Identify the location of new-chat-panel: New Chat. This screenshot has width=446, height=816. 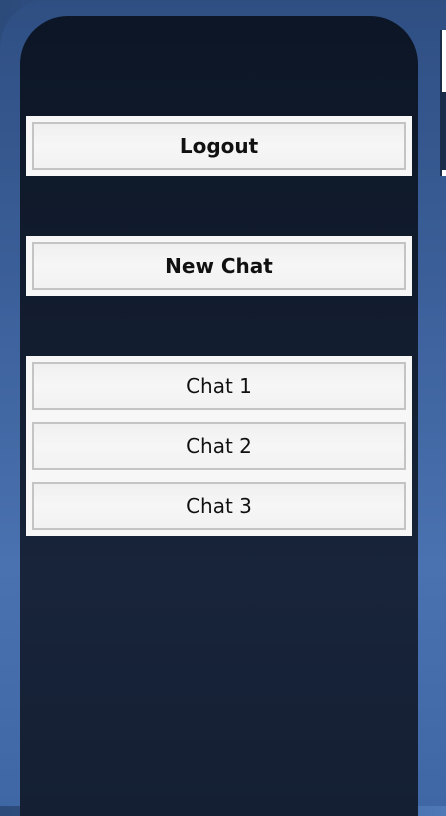
(219, 266).